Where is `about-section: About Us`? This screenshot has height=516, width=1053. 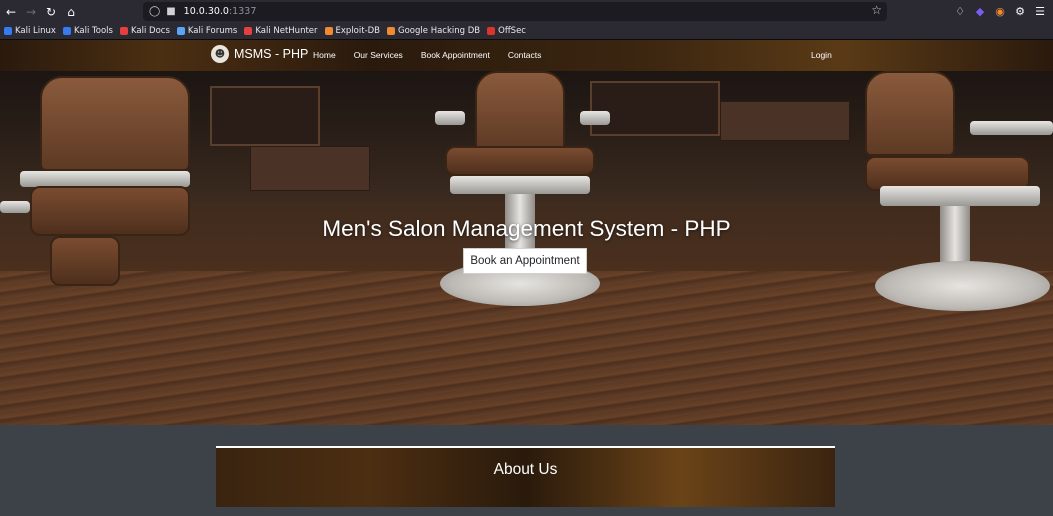
about-section: About Us is located at coordinates (525, 476).